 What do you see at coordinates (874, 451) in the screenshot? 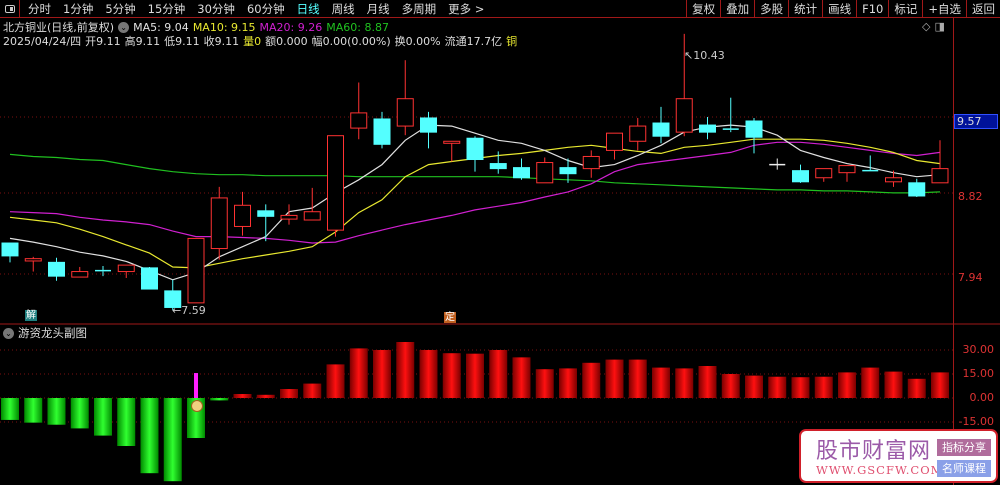
I see `watermark-title: 股市财富网` at bounding box center [874, 451].